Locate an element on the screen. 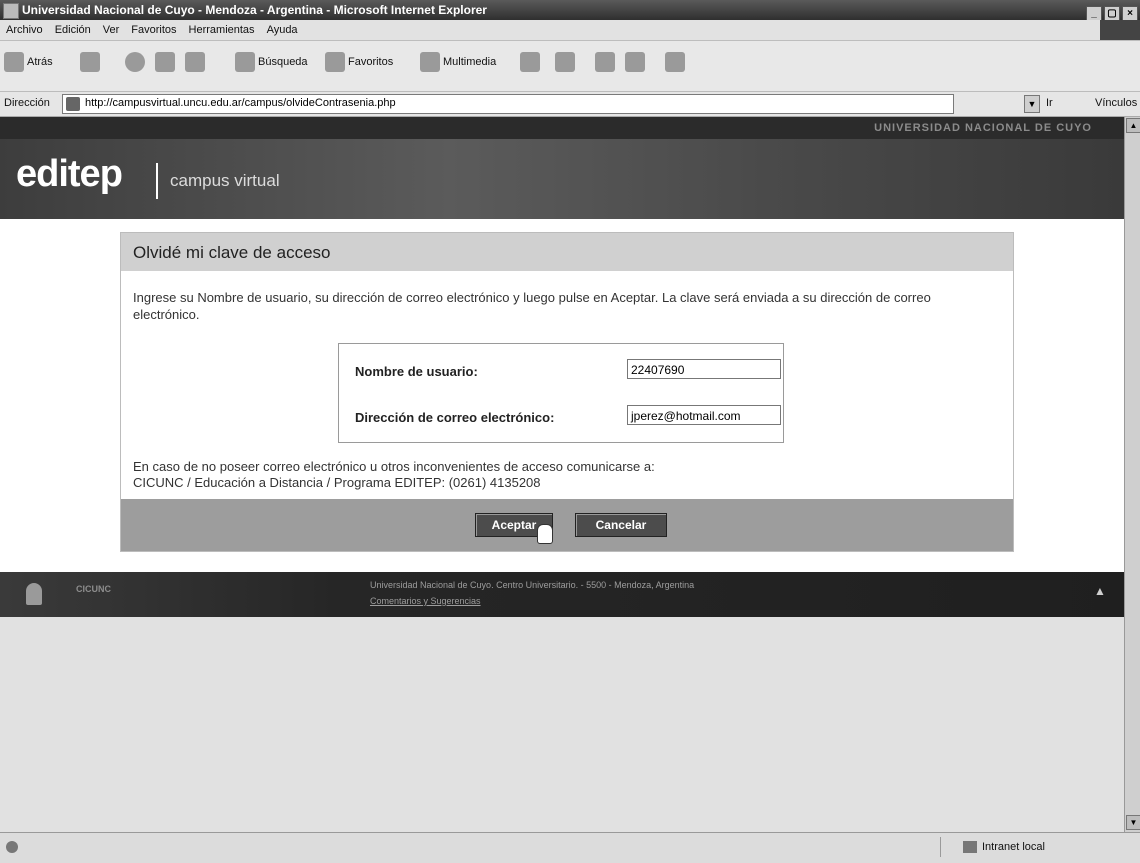 This screenshot has width=1140, height=863. university-name: UNIVERSIDAD NACIONAL DE CUYO is located at coordinates (983, 128).